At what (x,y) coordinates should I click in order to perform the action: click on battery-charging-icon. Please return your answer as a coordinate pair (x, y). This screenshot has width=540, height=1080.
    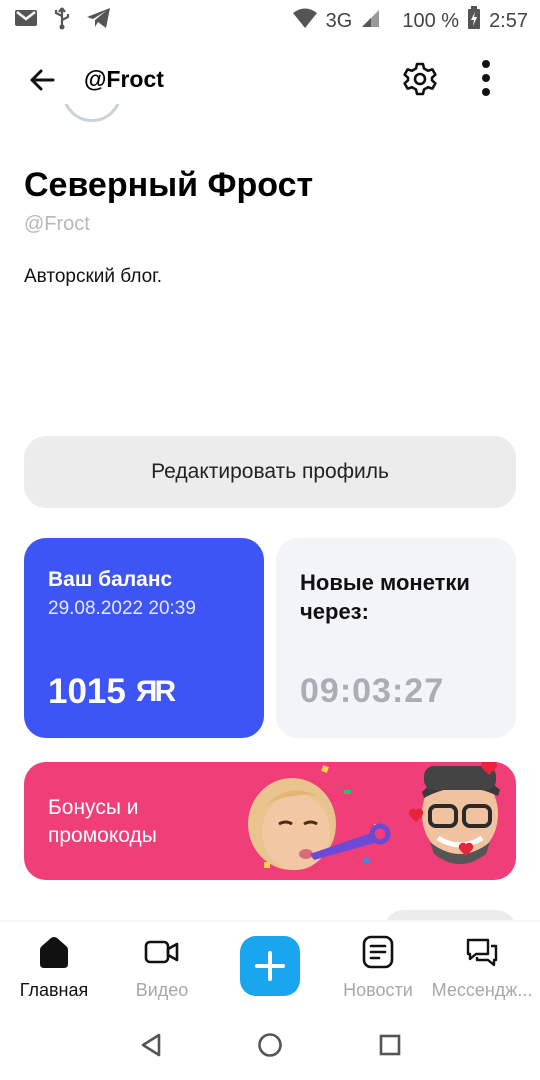
    Looking at the image, I should click on (474, 21).